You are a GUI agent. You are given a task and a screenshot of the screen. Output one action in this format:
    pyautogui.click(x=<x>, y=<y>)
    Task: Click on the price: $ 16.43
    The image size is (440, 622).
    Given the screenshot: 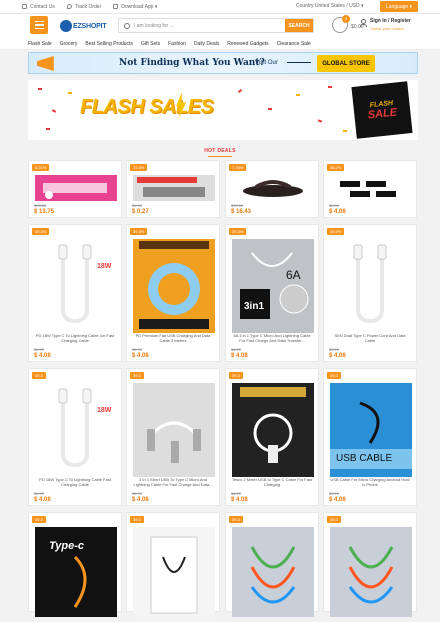 What is the action you would take?
    pyautogui.click(x=241, y=212)
    